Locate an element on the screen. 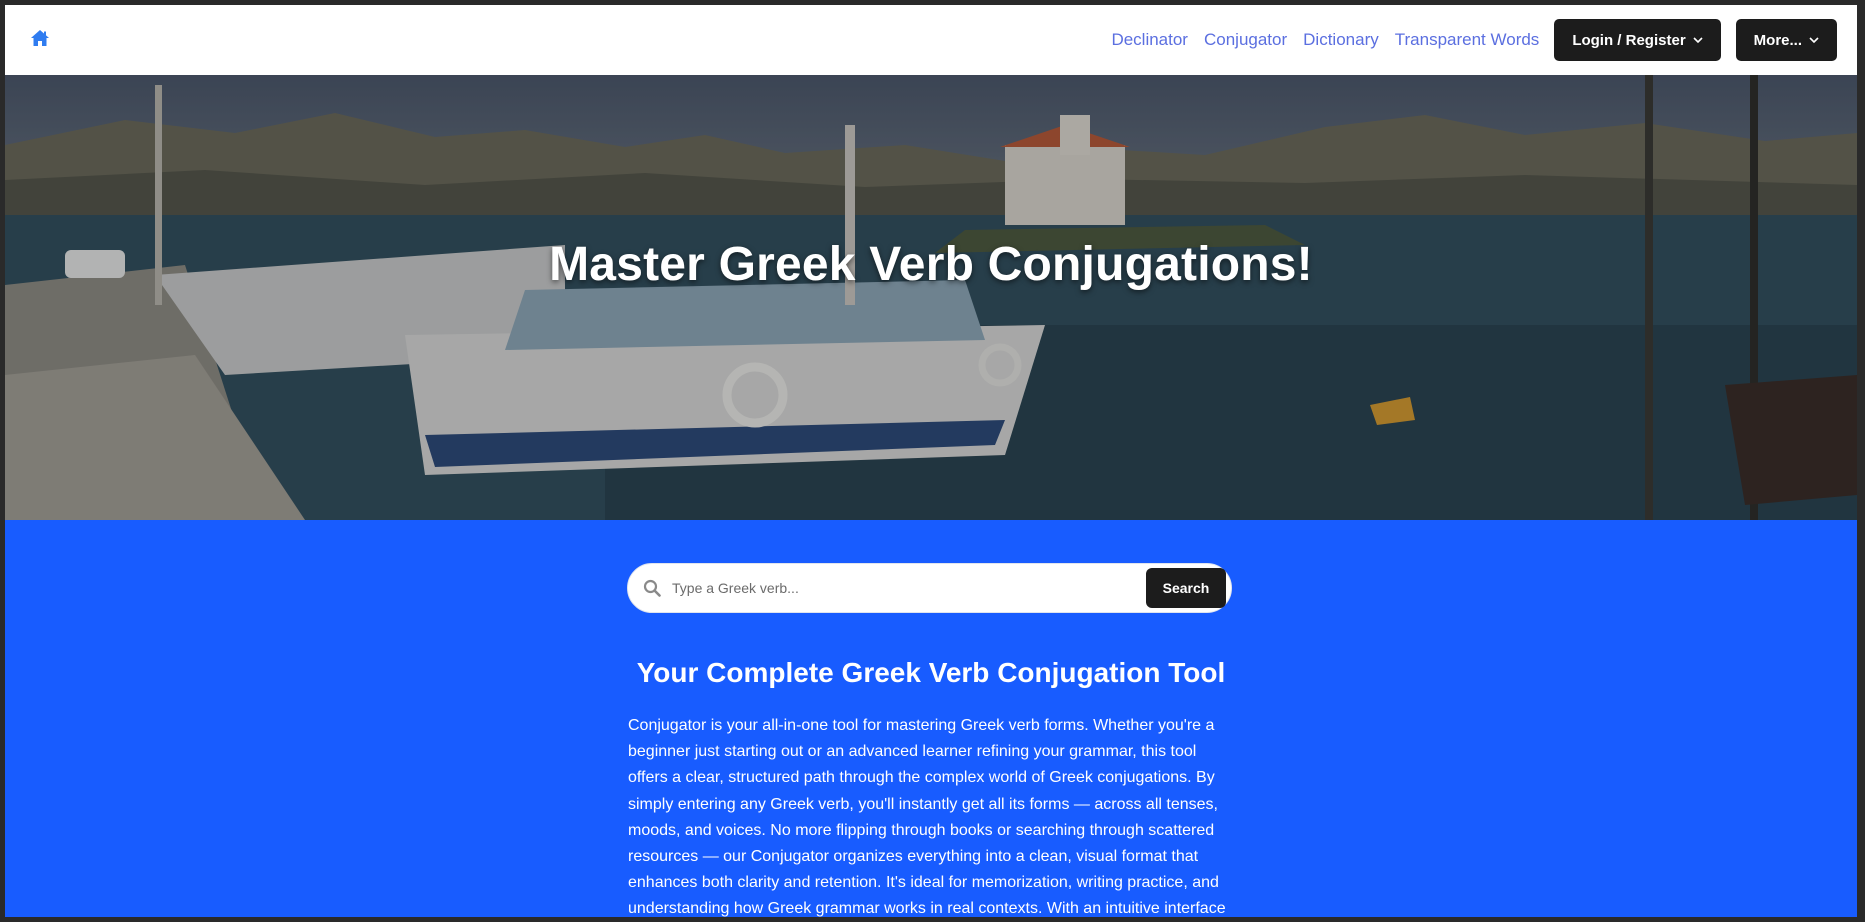  search-bar: Search is located at coordinates (929, 588).